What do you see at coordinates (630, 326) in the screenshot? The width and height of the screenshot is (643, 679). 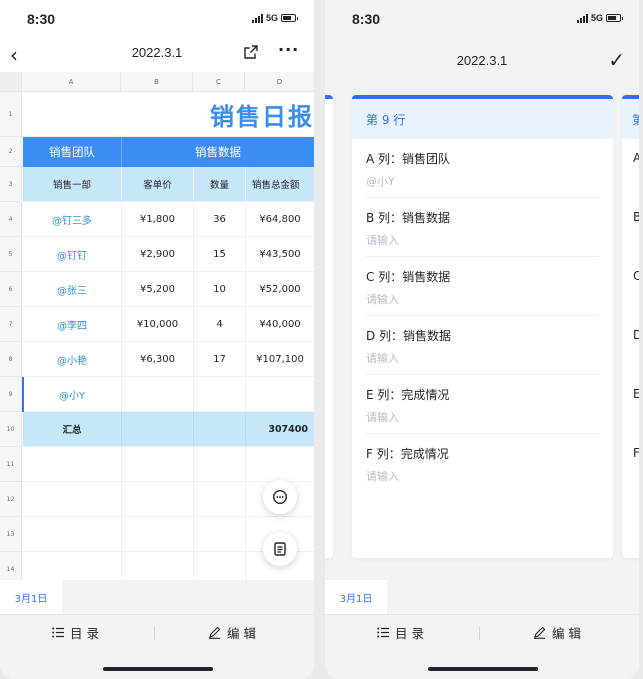 I see `next-row-card: 第 A B C D E F` at bounding box center [630, 326].